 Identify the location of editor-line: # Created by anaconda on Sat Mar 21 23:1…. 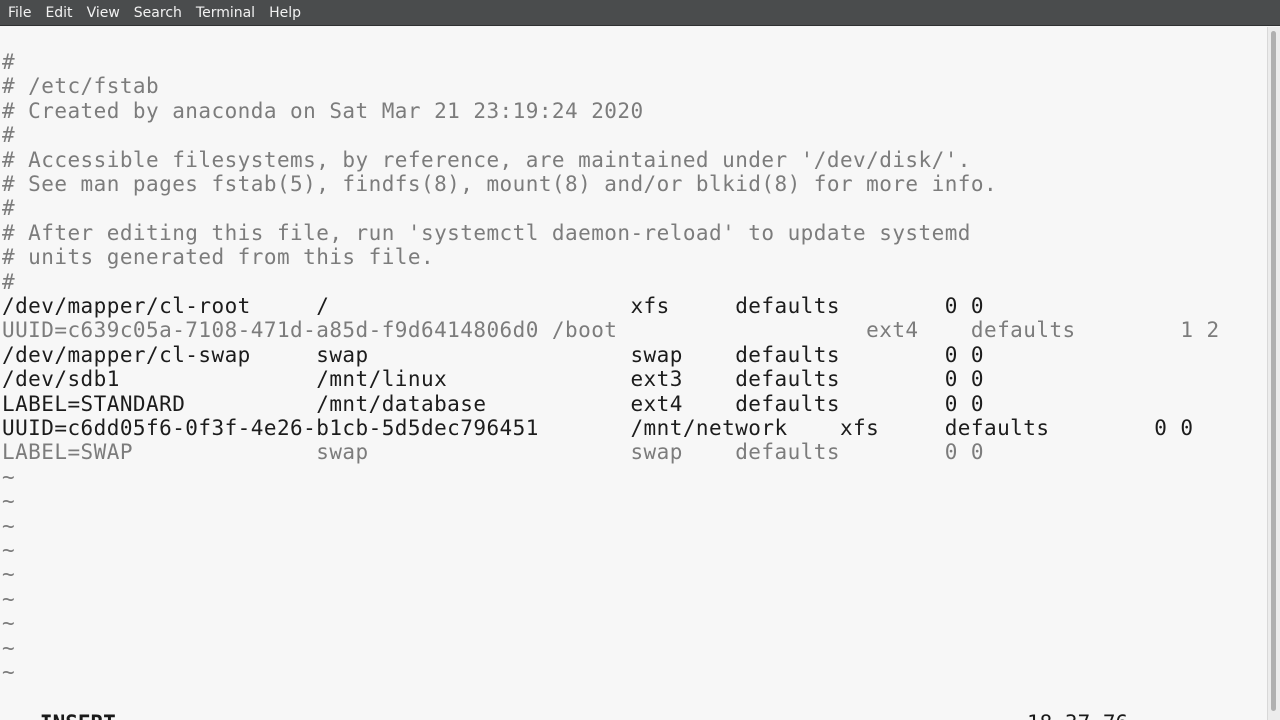
(323, 110).